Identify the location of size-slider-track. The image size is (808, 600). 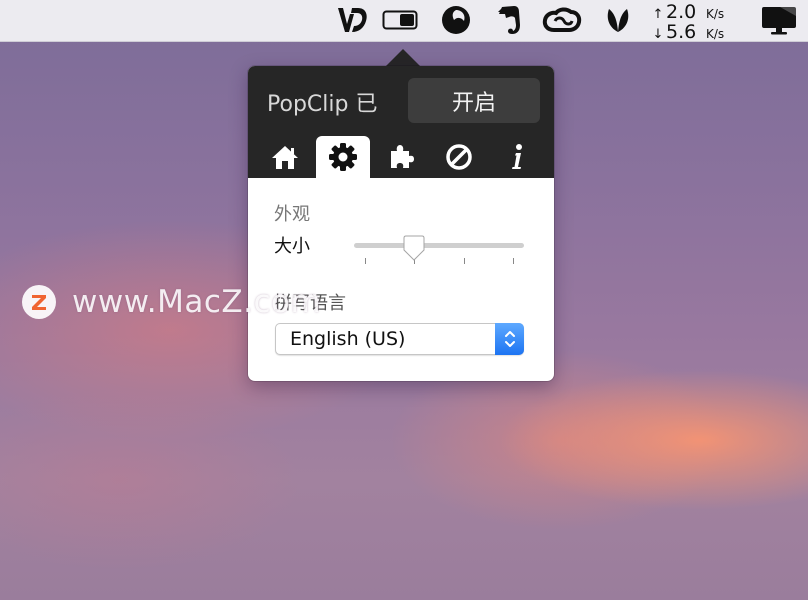
(439, 245).